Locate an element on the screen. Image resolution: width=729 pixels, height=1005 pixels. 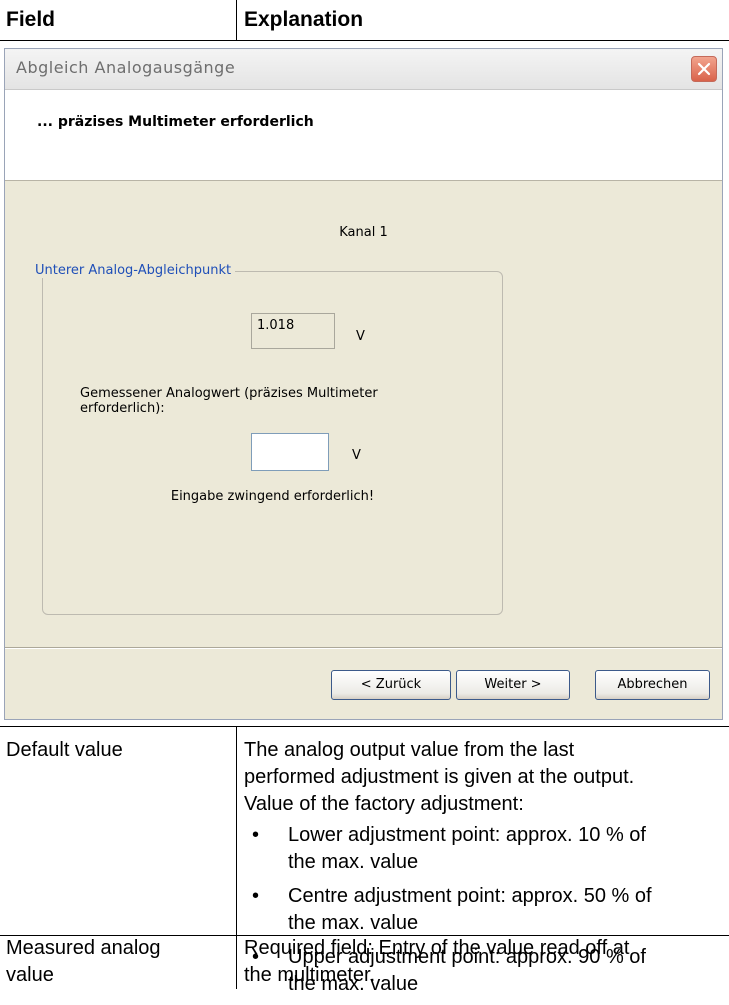
dialog-title: Abgleich Analogausgänge is located at coordinates (126, 67).